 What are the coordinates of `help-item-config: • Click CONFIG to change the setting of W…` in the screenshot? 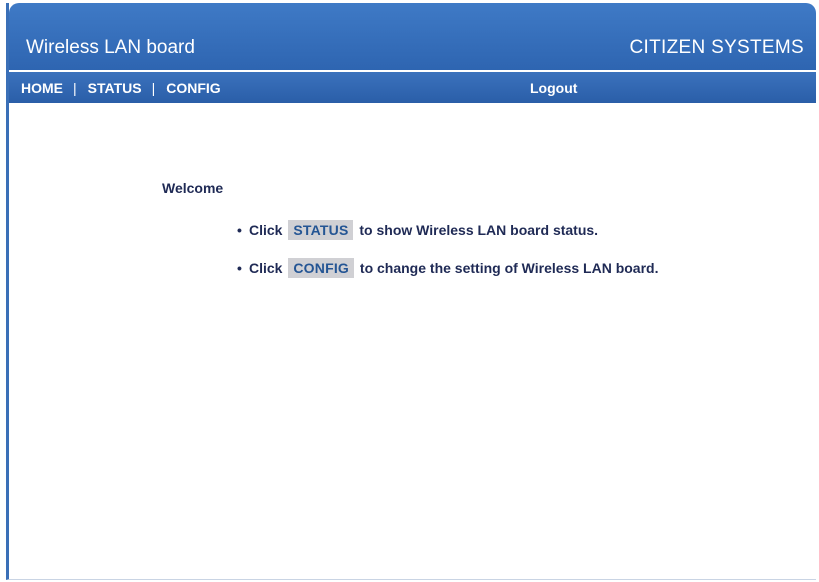 It's located at (447, 268).